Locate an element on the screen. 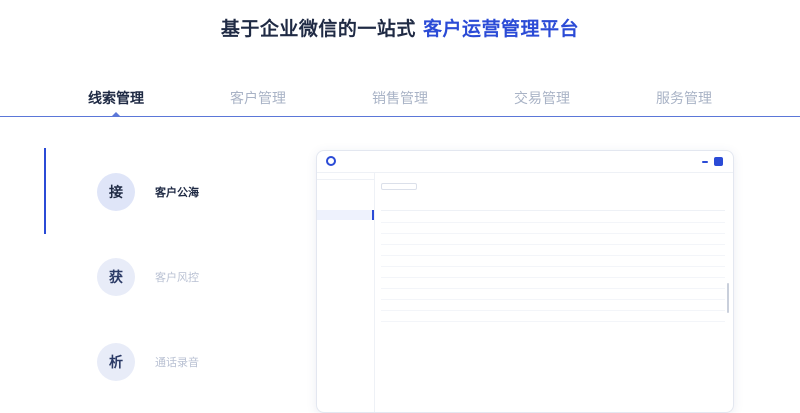 This screenshot has width=800, height=413. tab-transactions: 交易管理 is located at coordinates (542, 98).